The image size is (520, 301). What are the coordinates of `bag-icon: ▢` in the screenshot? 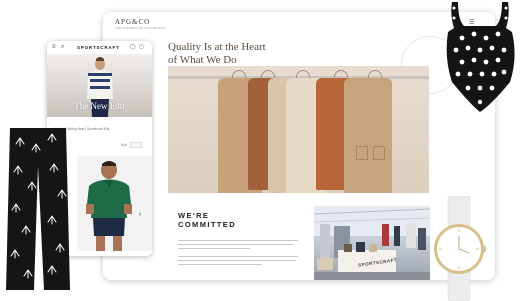 It's located at (141, 47).